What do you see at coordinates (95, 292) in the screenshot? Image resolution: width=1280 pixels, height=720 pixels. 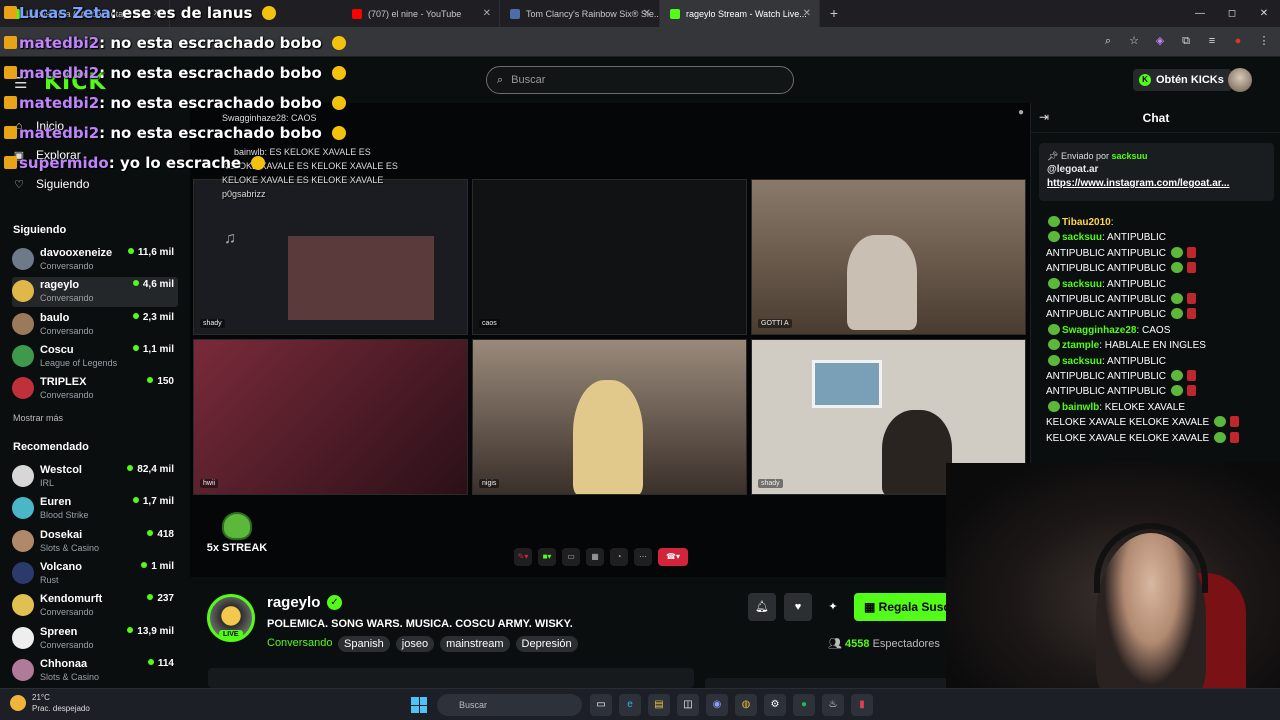 I see `sidebar-channel-rageylo: rageylo Conversando 4,6 mil` at bounding box center [95, 292].